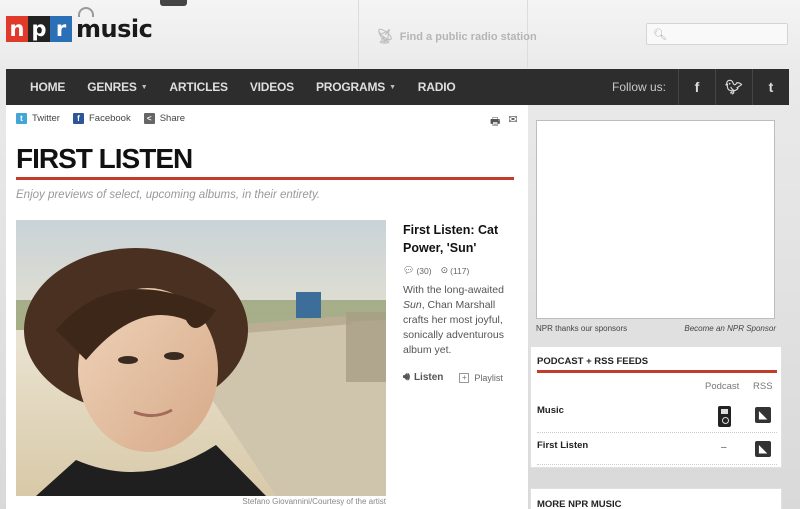 The width and height of the screenshot is (800, 509). Describe the element at coordinates (770, 87) in the screenshot. I see `tumblr-icon: t` at that location.